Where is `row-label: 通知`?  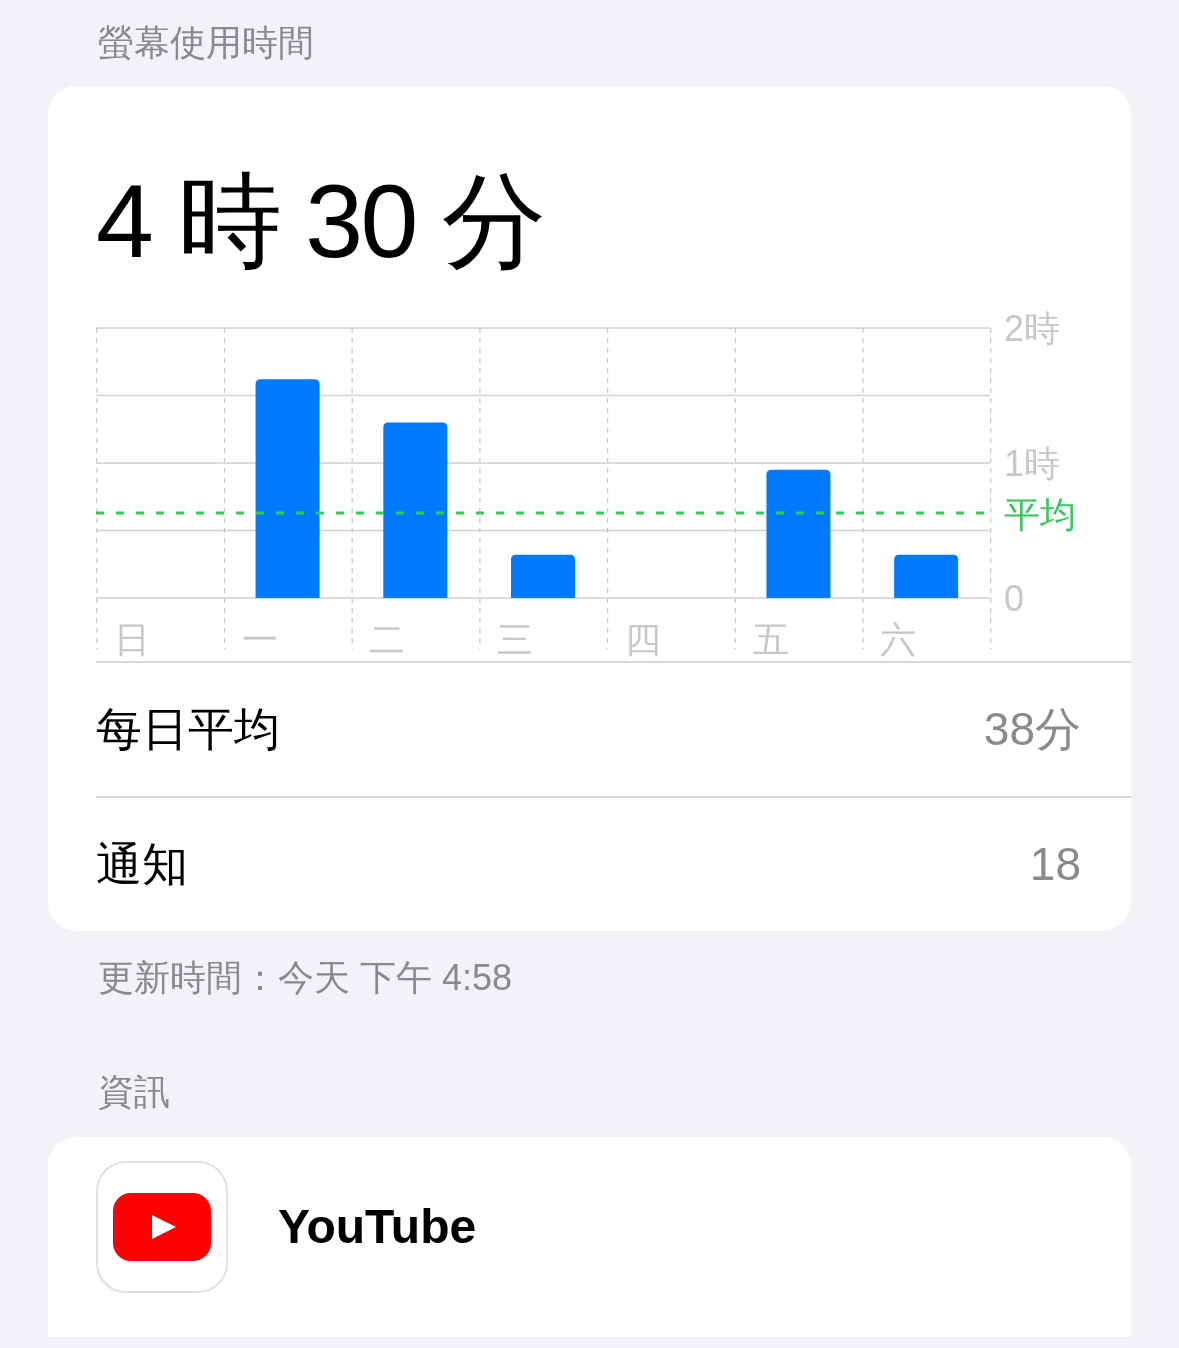 row-label: 通知 is located at coordinates (142, 864).